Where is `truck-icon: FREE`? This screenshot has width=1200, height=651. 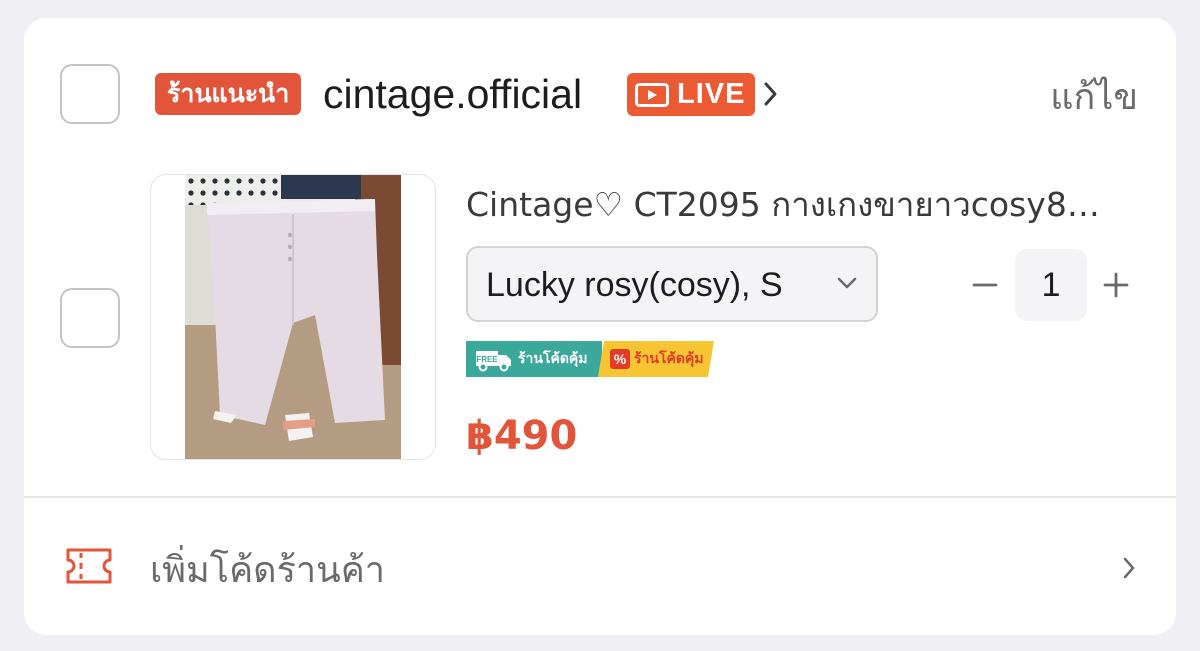 truck-icon: FREE is located at coordinates (493, 361).